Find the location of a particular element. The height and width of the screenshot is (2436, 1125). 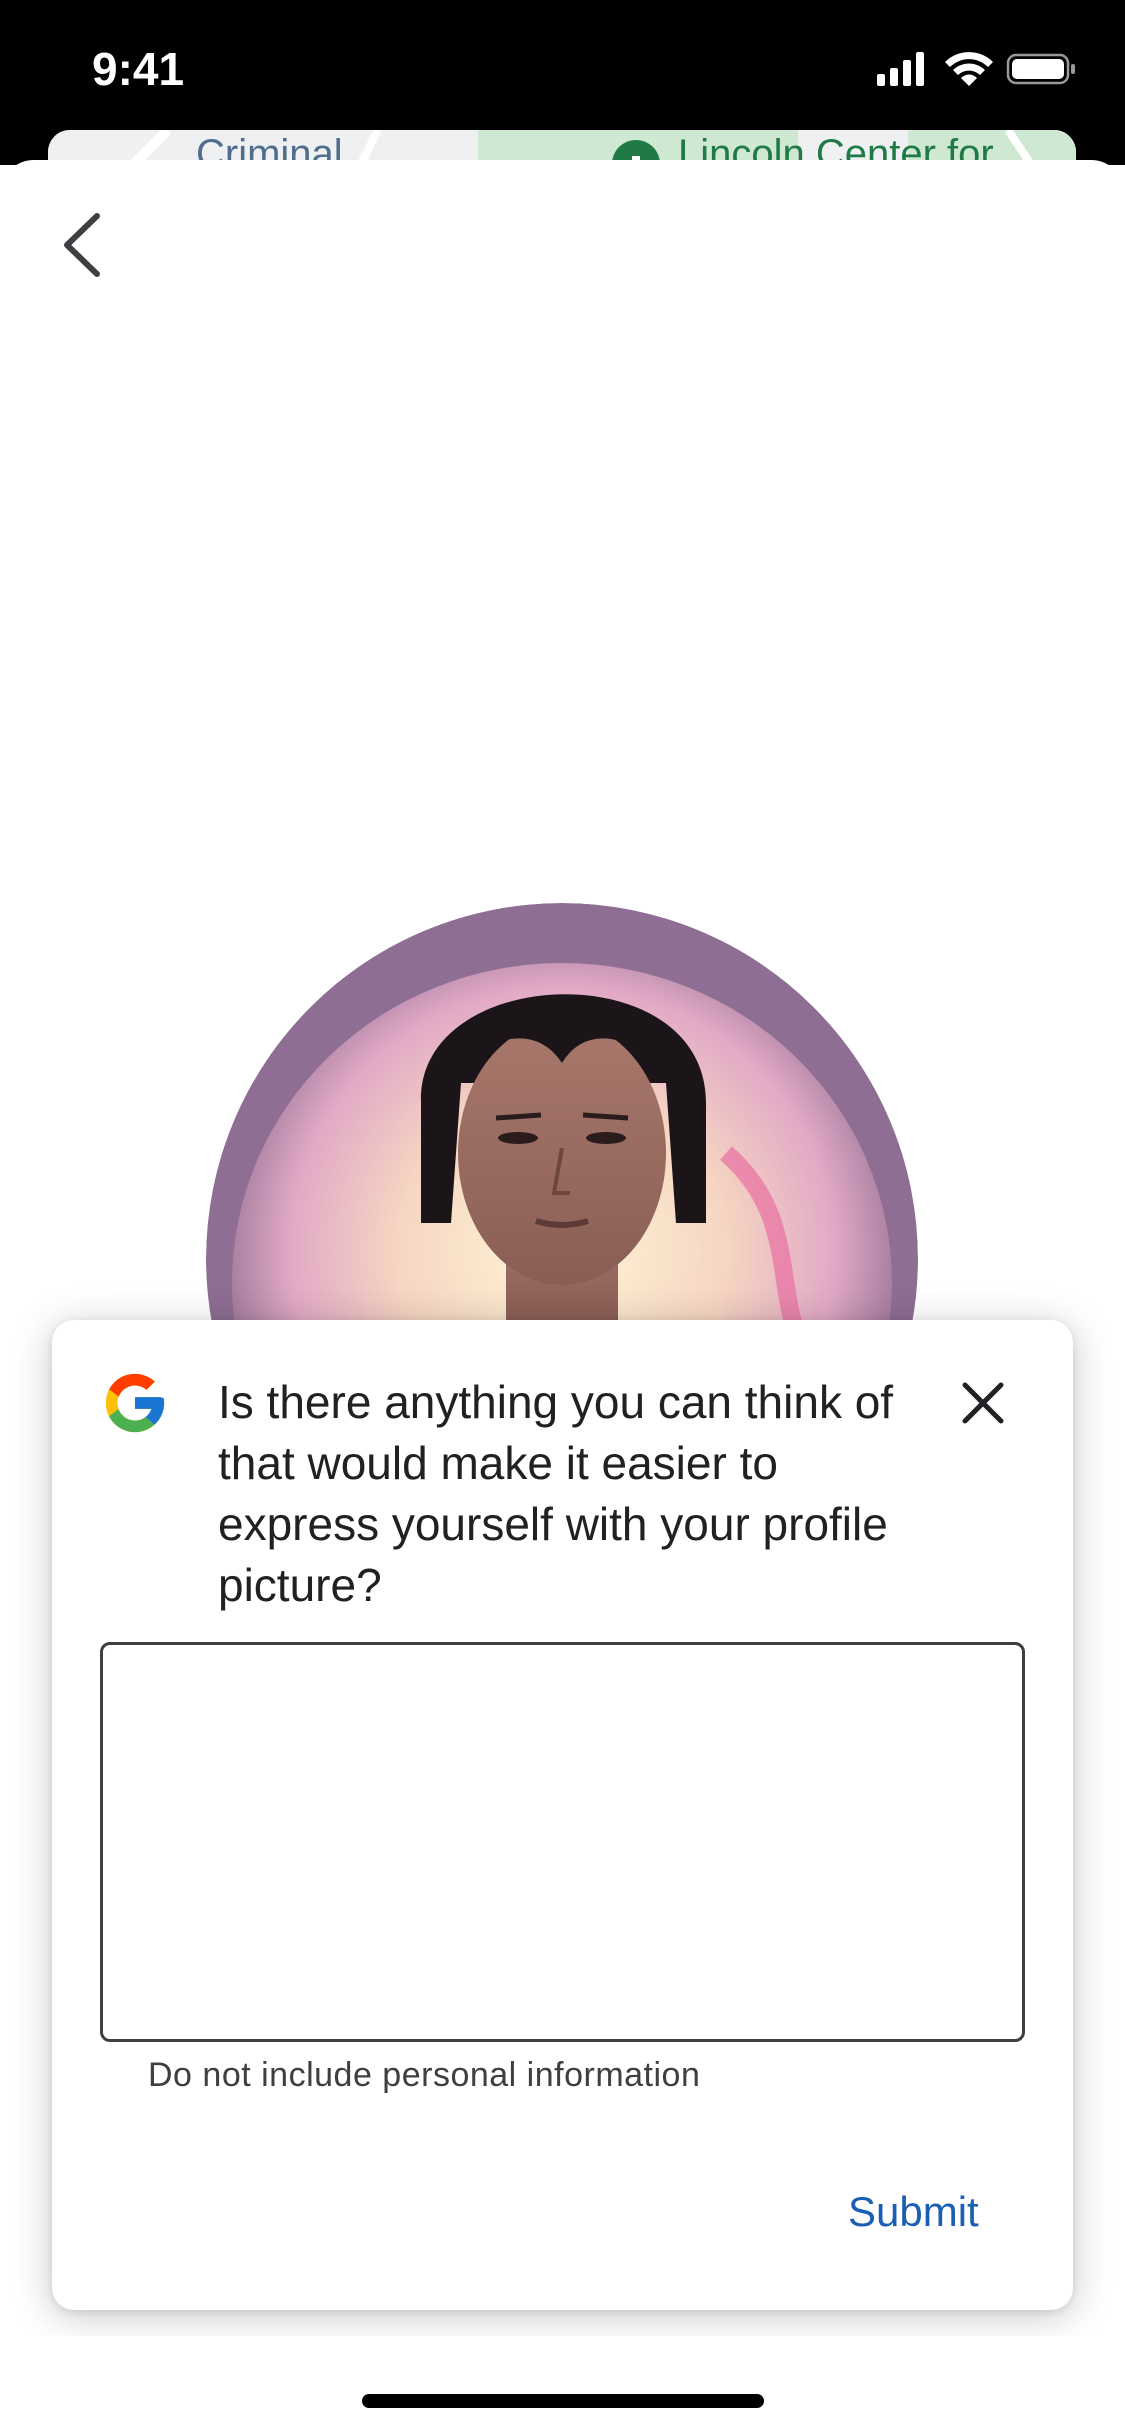

close-button is located at coordinates (983, 1403).